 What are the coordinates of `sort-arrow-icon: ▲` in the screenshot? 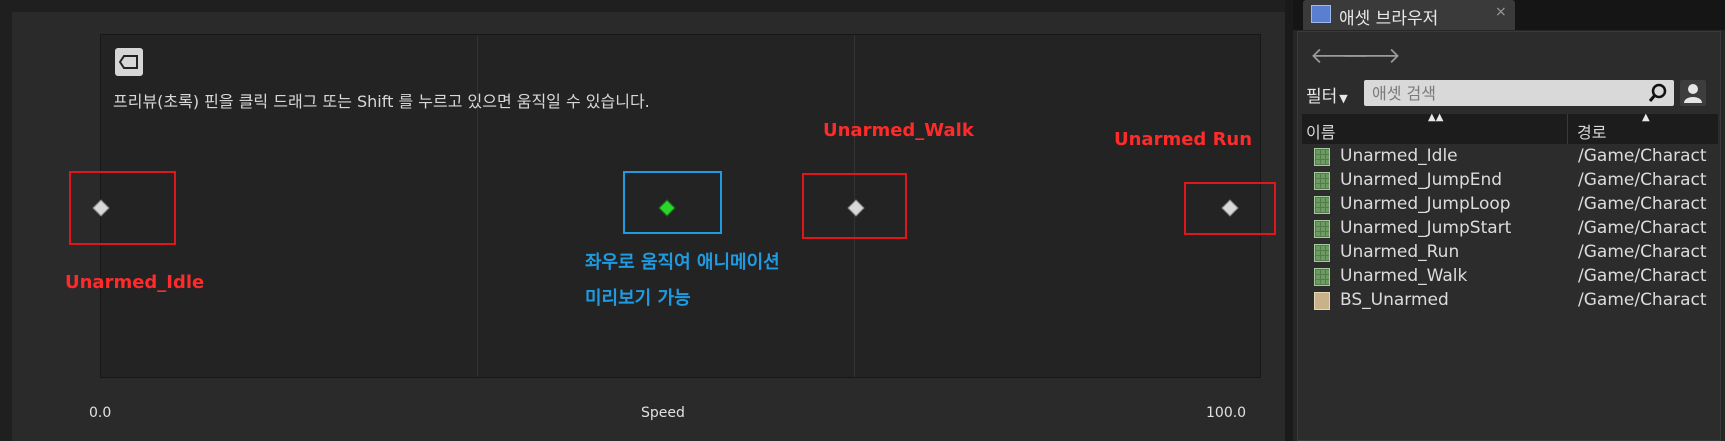 It's located at (1646, 117).